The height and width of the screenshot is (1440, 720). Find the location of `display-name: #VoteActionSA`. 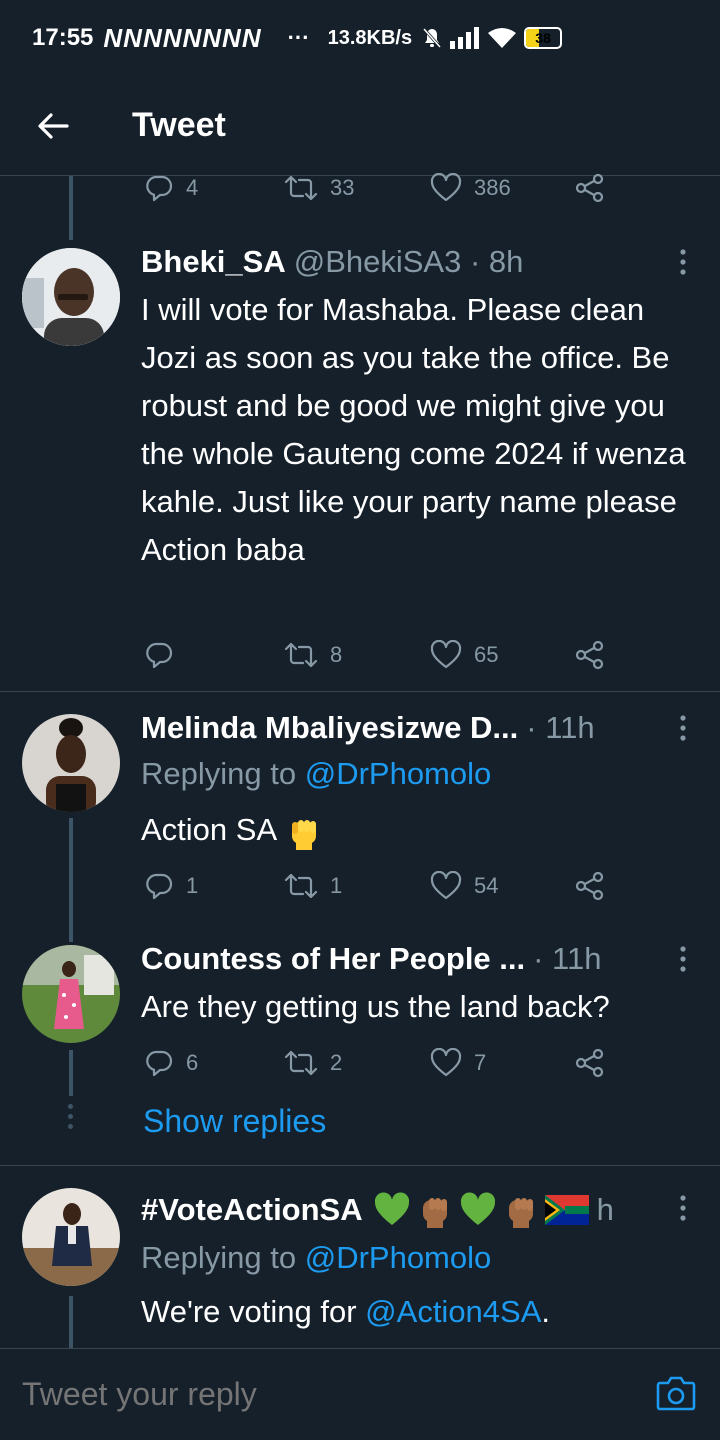

display-name: #VoteActionSA is located at coordinates (252, 1210).